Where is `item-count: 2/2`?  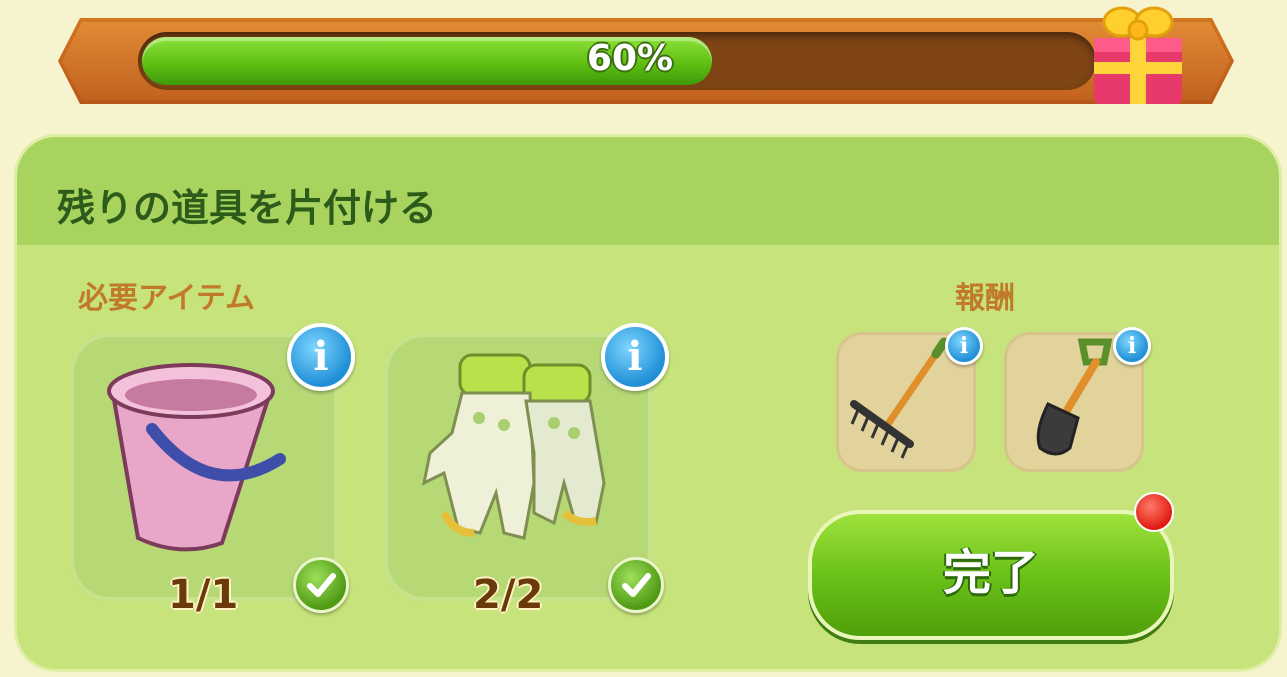
item-count: 2/2 is located at coordinates (508, 595).